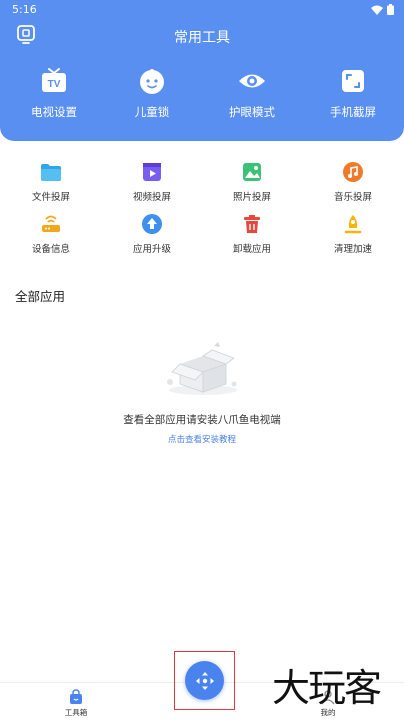  Describe the element at coordinates (76, 697) in the screenshot. I see `toolbox-bag-icon` at that location.